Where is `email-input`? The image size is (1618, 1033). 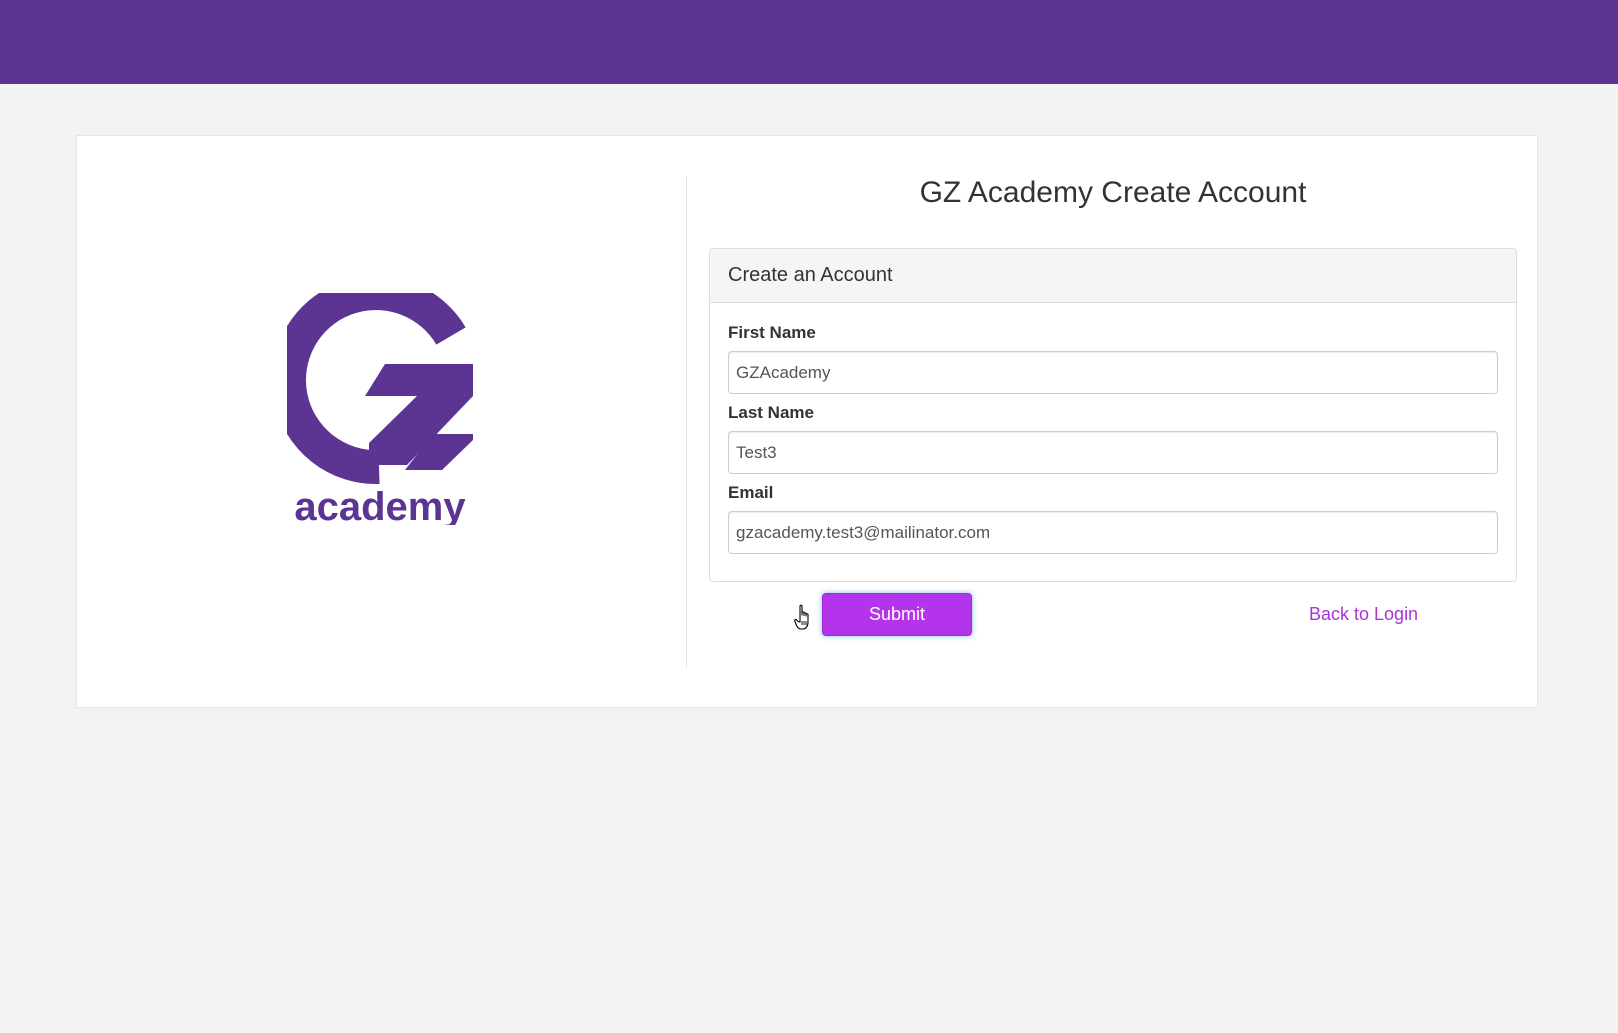 email-input is located at coordinates (1113, 532).